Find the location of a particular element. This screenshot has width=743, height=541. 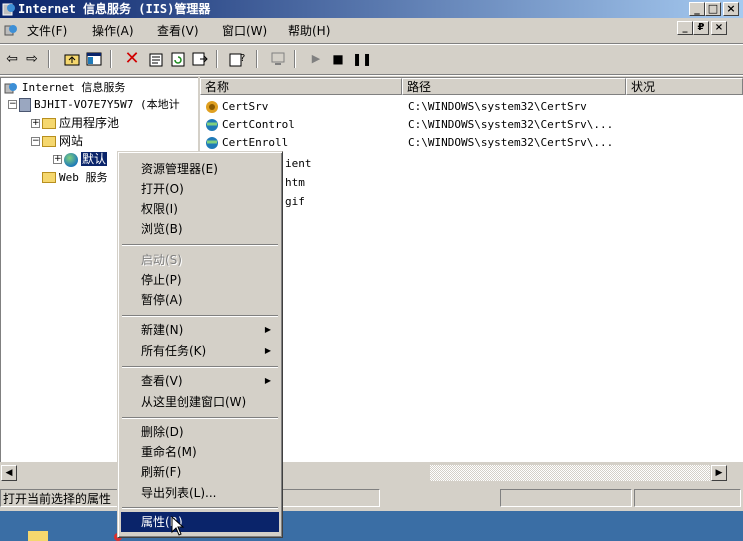

column-header-name: 名称 is located at coordinates (301, 86).